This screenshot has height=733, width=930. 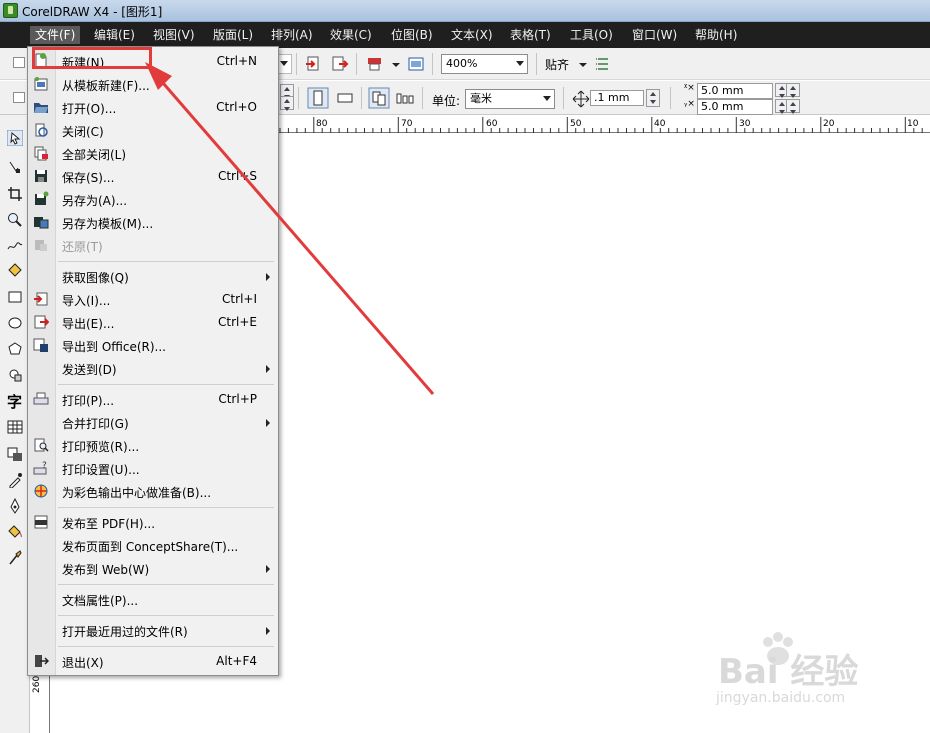 I want to click on polygon-tool-icon, so click(x=15, y=349).